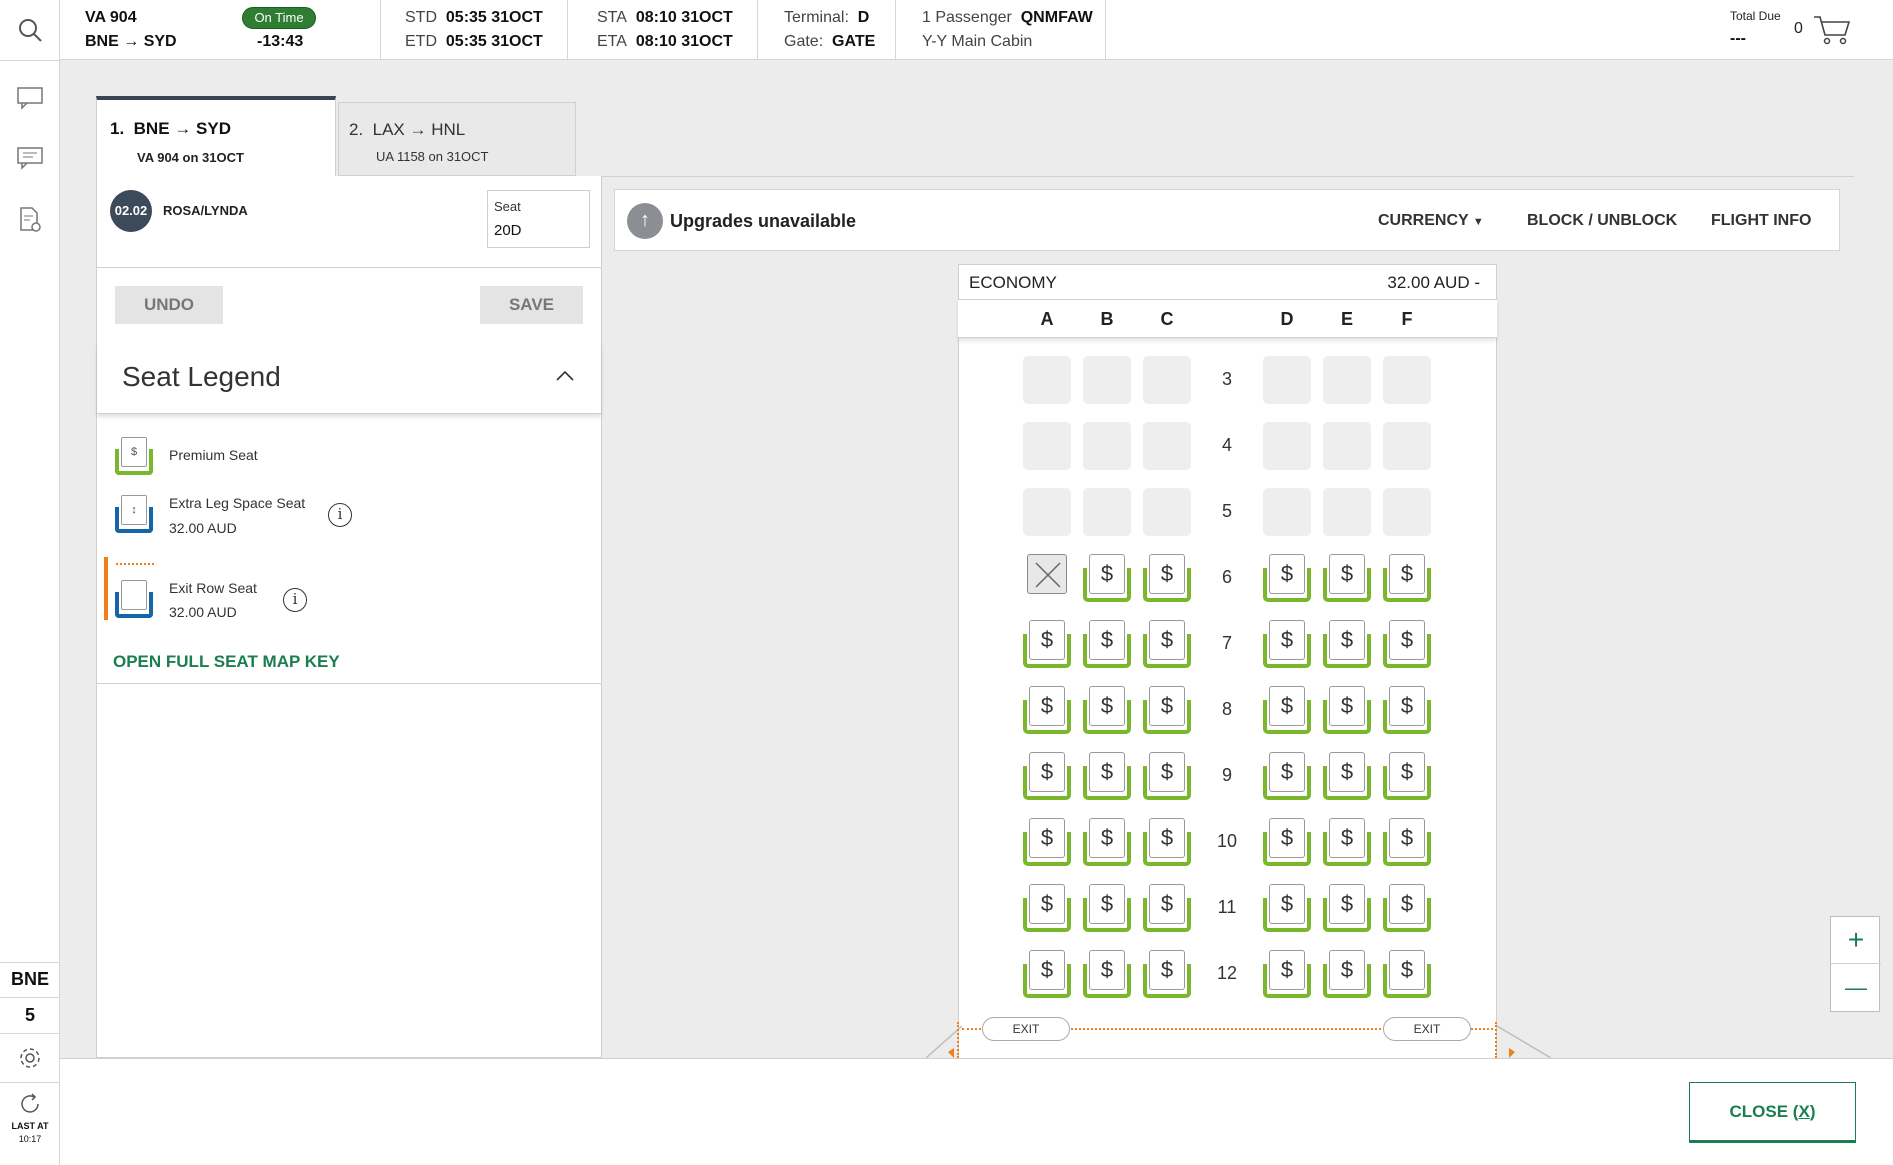 This screenshot has width=1893, height=1165. What do you see at coordinates (203, 528) in the screenshot?
I see `extra-leg-price: 32.00 AUD` at bounding box center [203, 528].